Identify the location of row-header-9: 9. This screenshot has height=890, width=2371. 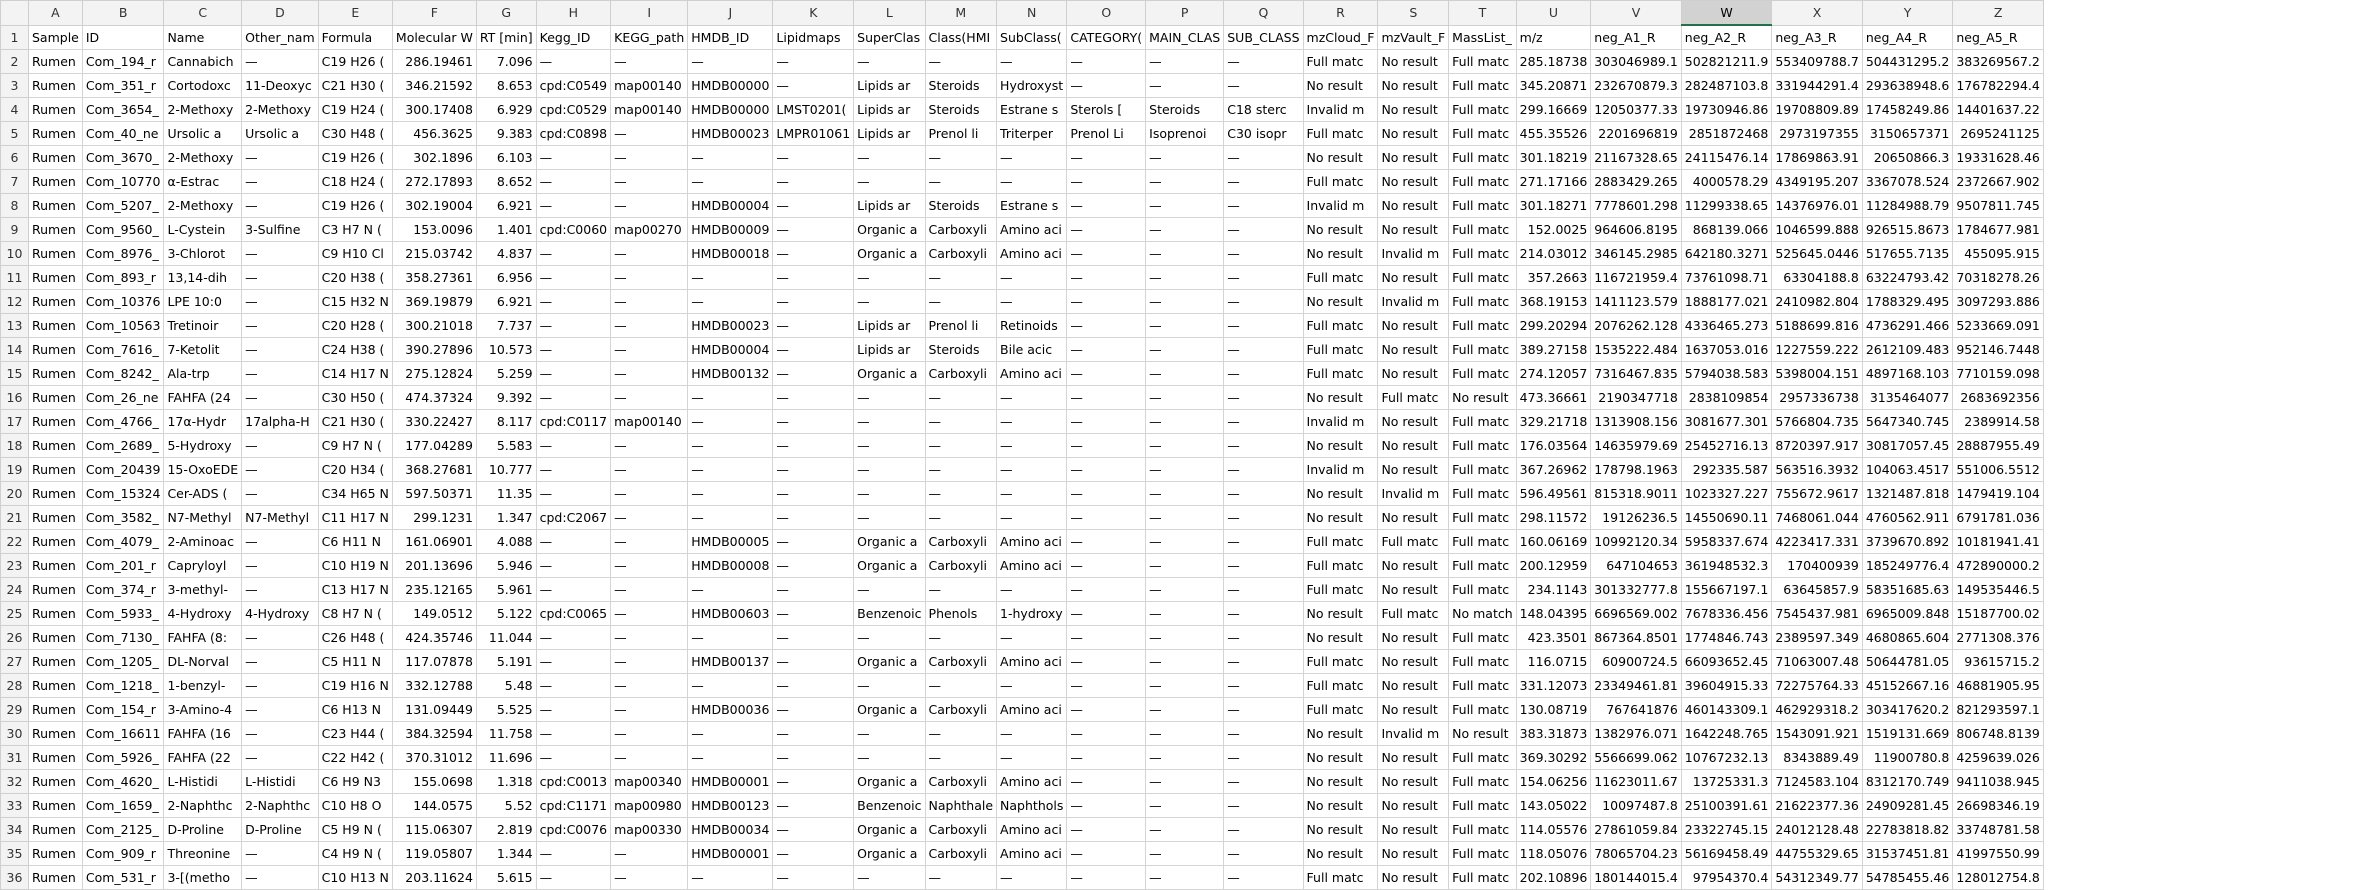
(14, 229).